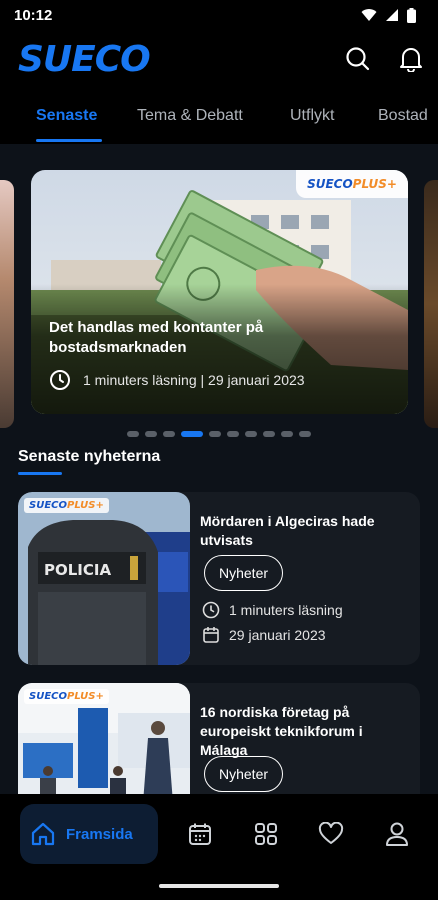  What do you see at coordinates (194, 380) in the screenshot?
I see `featured-meta-text: 1 minuters läsning | 29 januari 2023` at bounding box center [194, 380].